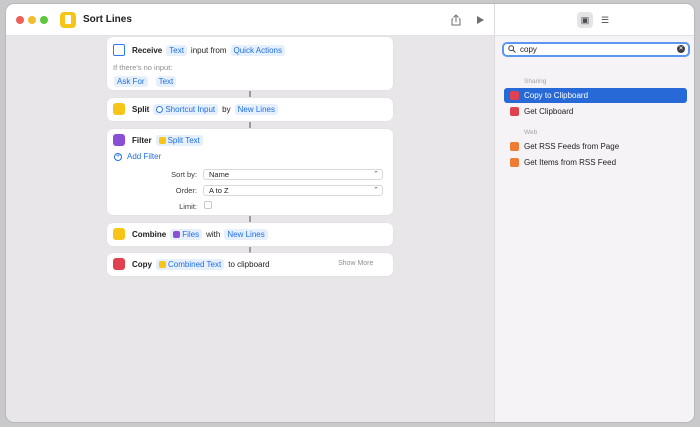 The image size is (700, 427). I want to click on split-separator-token: New Lines, so click(256, 109).